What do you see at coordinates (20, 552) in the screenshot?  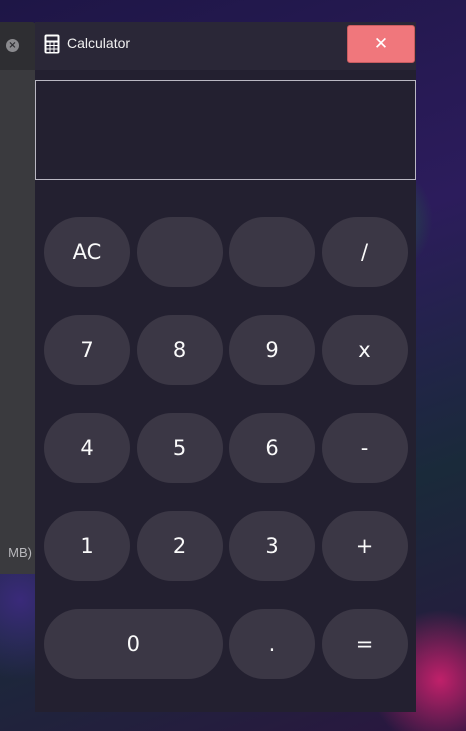 I see `background-window-status: MB)` at bounding box center [20, 552].